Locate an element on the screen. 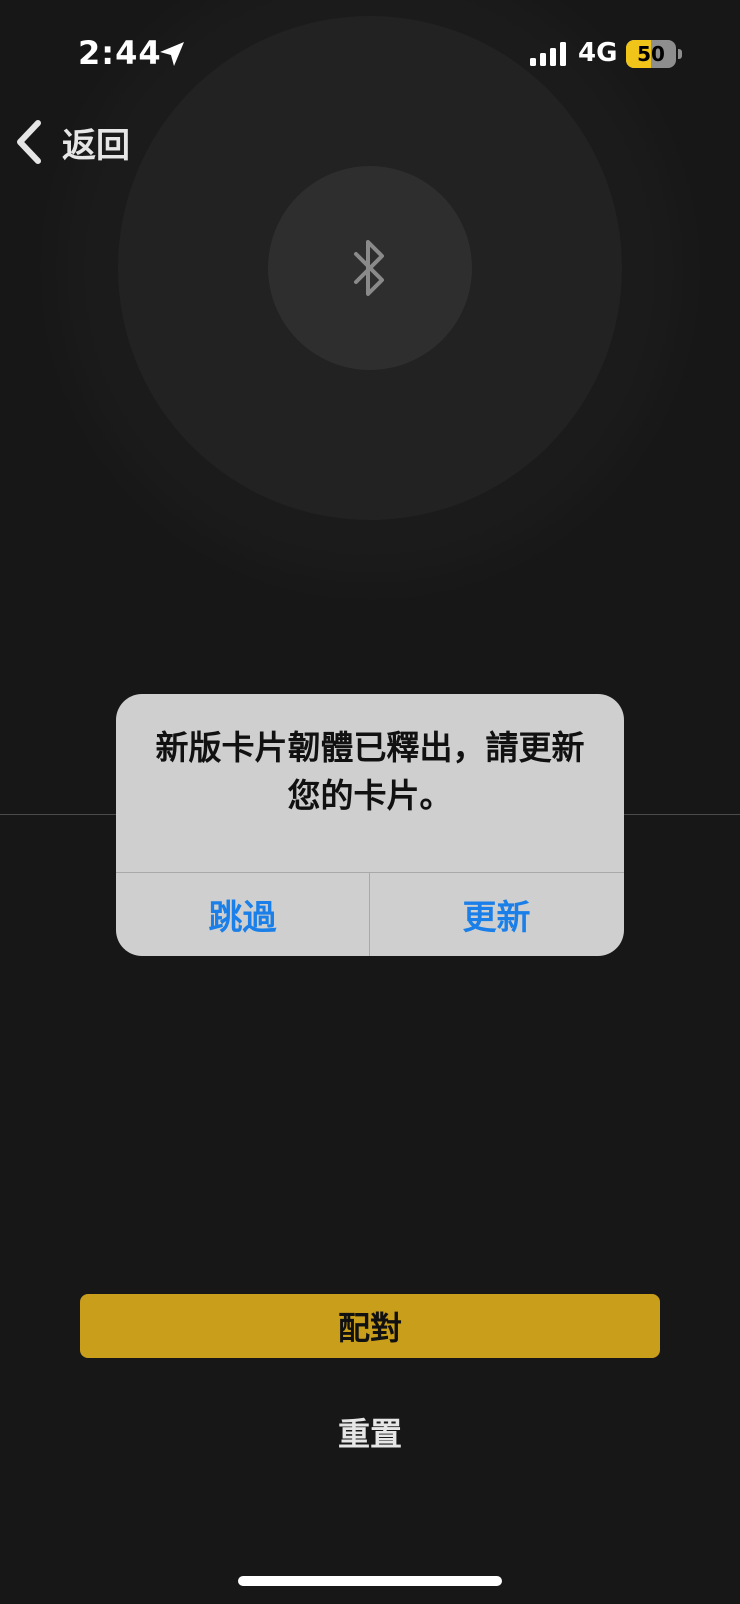 Image resolution: width=740 pixels, height=1604 pixels. reset-button: 重置 is located at coordinates (370, 1432).